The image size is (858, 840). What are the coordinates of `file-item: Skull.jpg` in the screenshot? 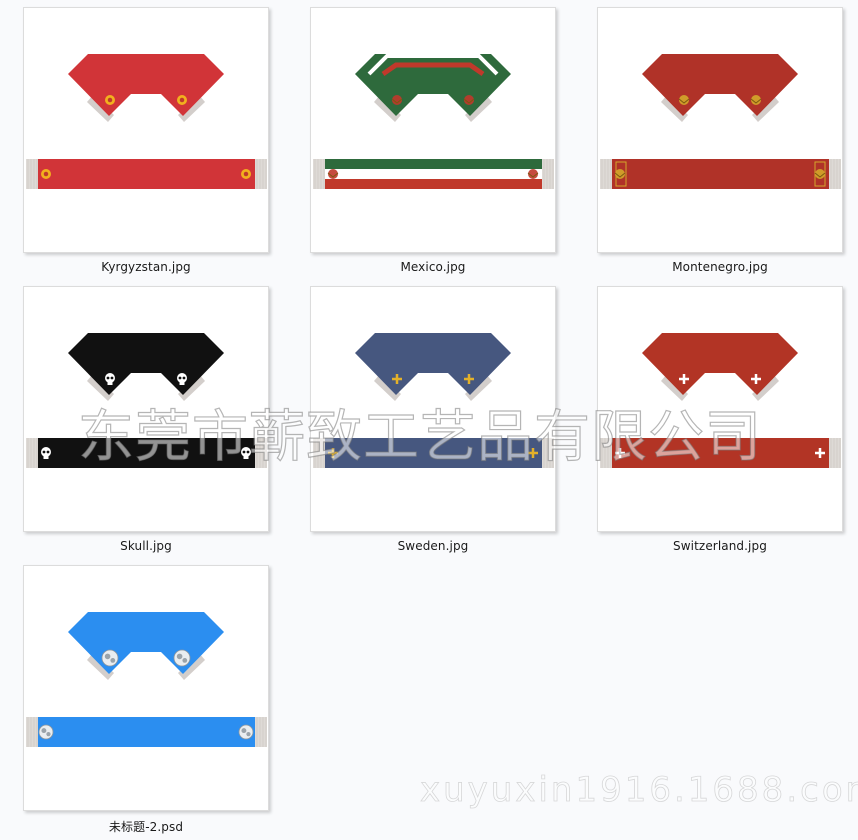 It's located at (149, 423).